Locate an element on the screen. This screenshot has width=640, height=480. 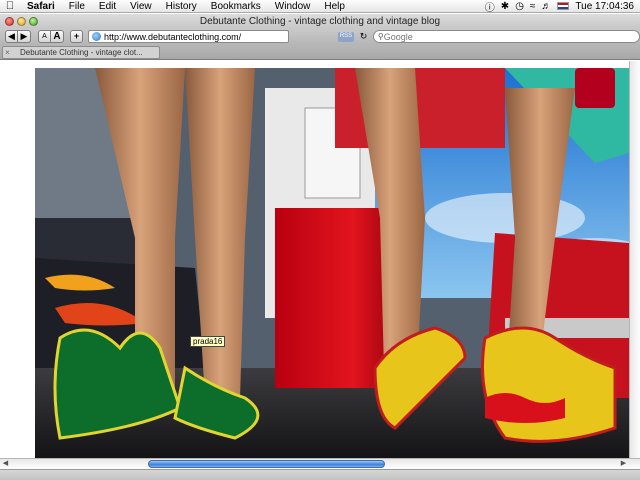
vertical-scrollbar is located at coordinates (634, 259).